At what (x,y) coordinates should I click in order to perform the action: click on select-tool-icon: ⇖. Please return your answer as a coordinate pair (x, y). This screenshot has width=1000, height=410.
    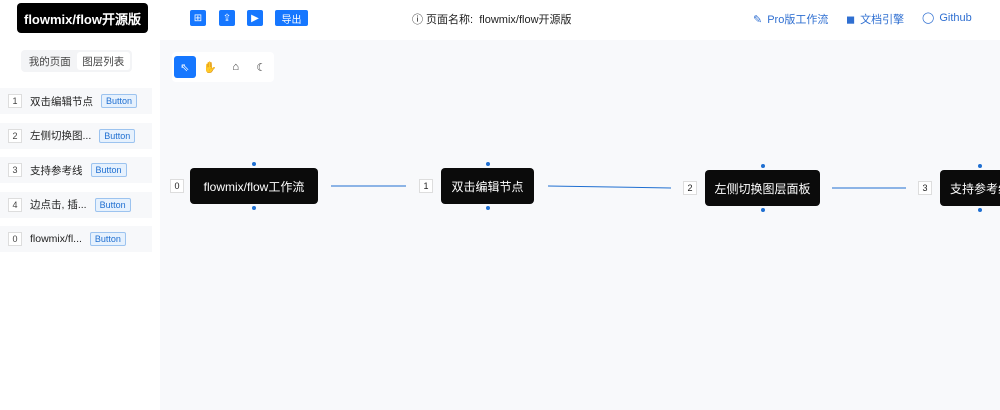
    Looking at the image, I should click on (185, 67).